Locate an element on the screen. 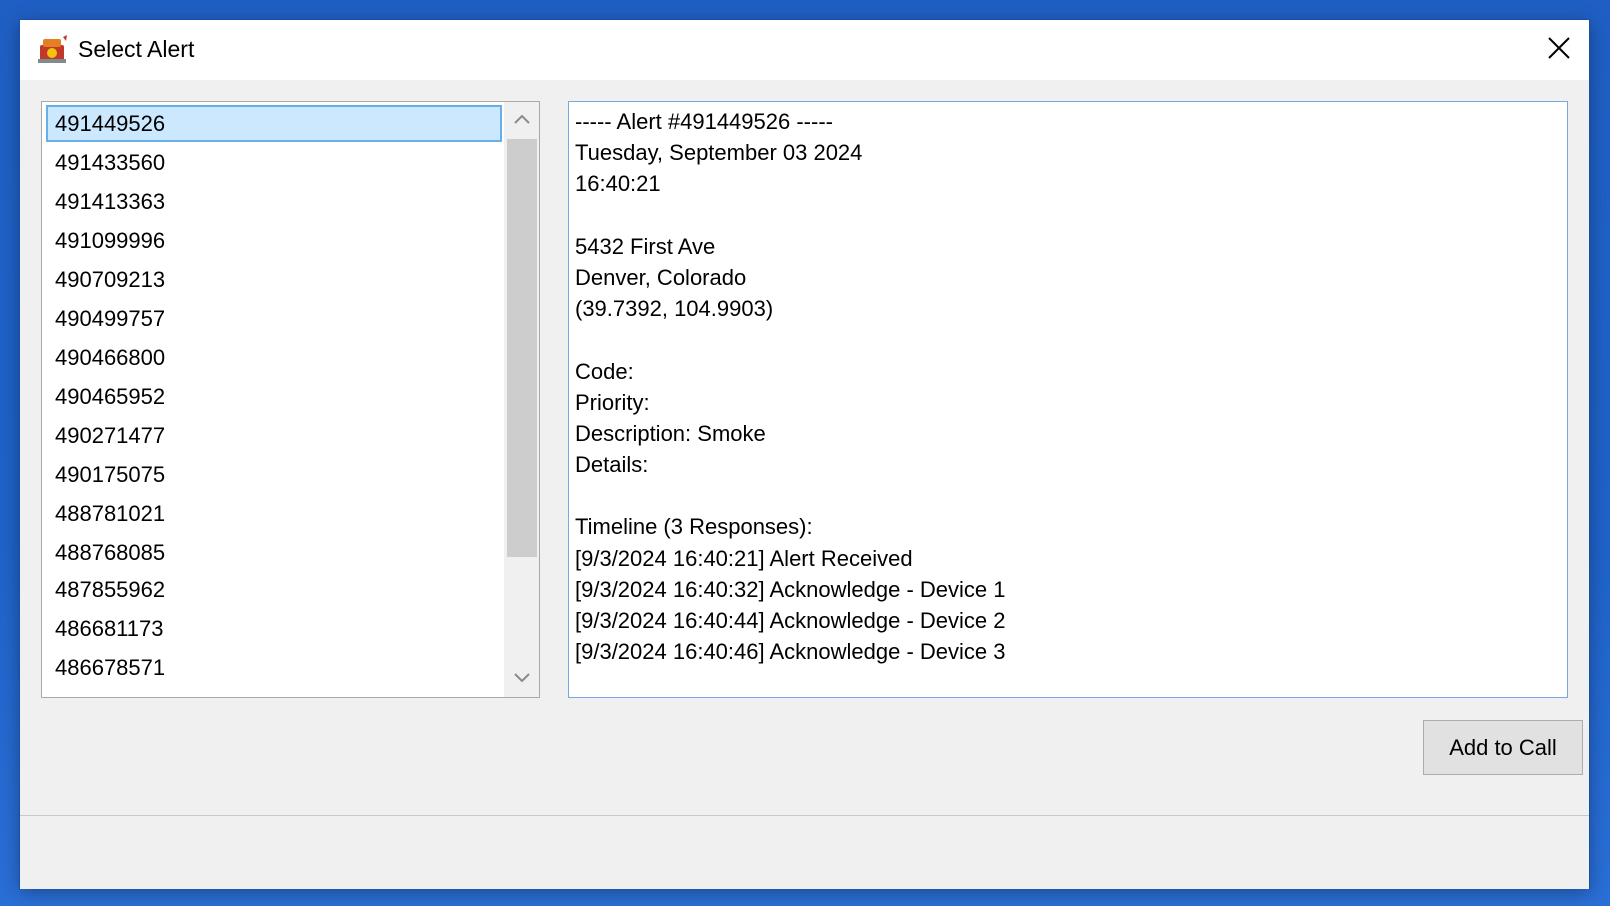 The image size is (1610, 906). list-item: 490466800 is located at coordinates (274, 357).